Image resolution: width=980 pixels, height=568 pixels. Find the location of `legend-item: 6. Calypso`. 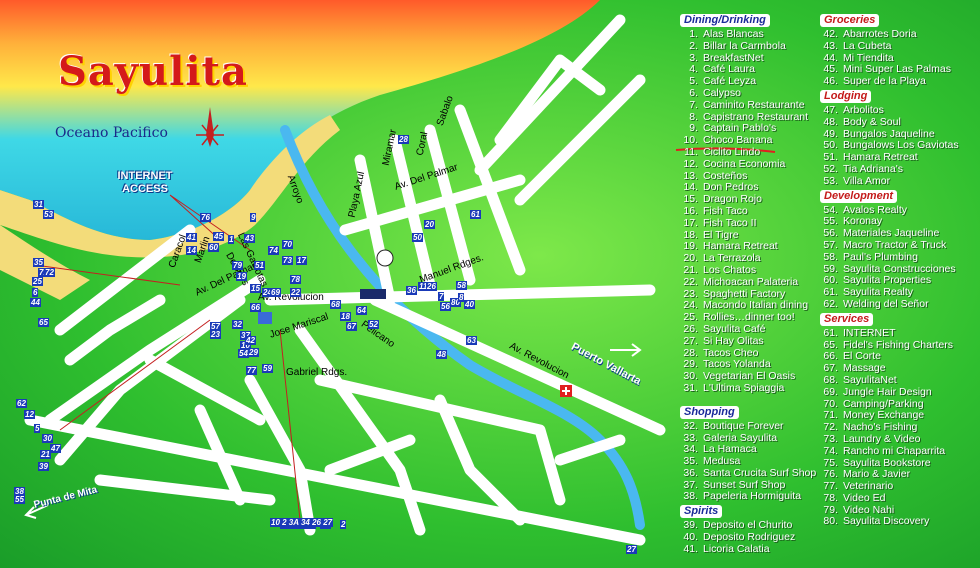

legend-item: 6. Calypso is located at coordinates (742, 93).